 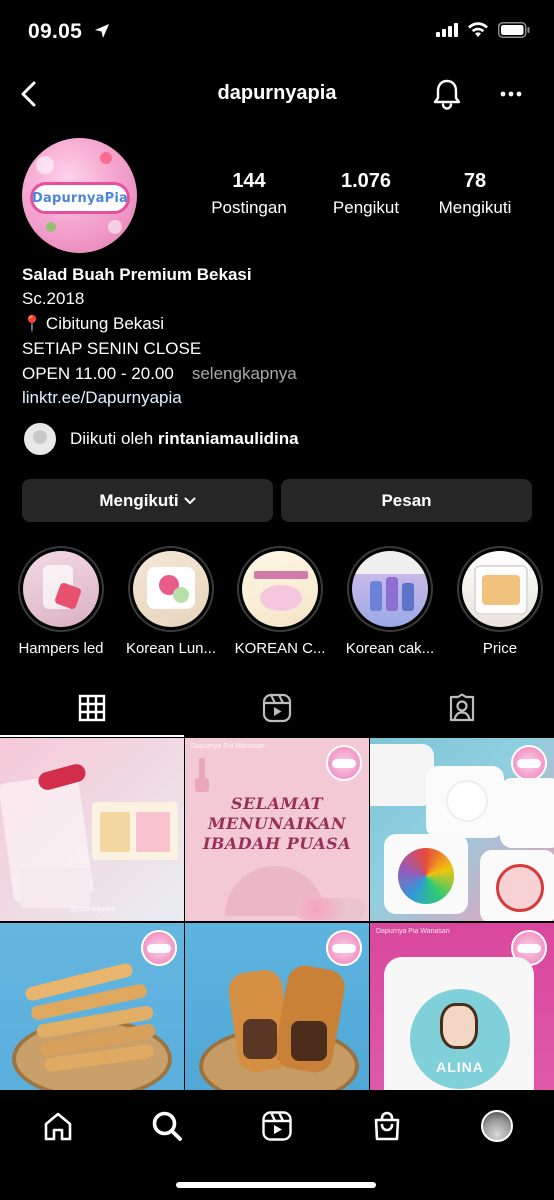 I want to click on nav-reels, so click(x=277, y=1126).